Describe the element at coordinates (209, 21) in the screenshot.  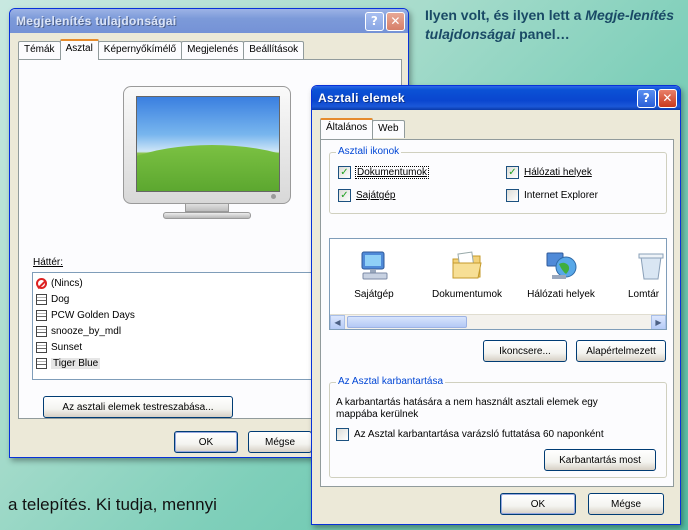
I see `display-properties-titlebar: Megjelenítés tulajdonságai ? ✕` at that location.